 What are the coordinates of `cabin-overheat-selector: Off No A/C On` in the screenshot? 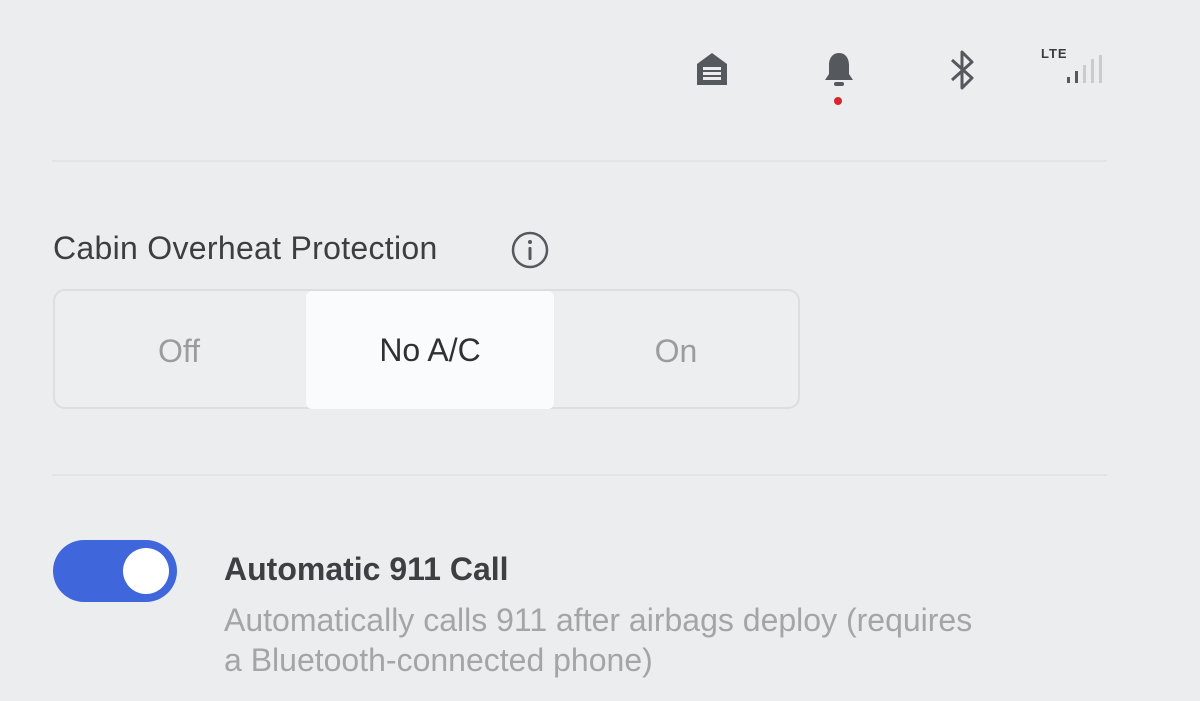 It's located at (426, 349).